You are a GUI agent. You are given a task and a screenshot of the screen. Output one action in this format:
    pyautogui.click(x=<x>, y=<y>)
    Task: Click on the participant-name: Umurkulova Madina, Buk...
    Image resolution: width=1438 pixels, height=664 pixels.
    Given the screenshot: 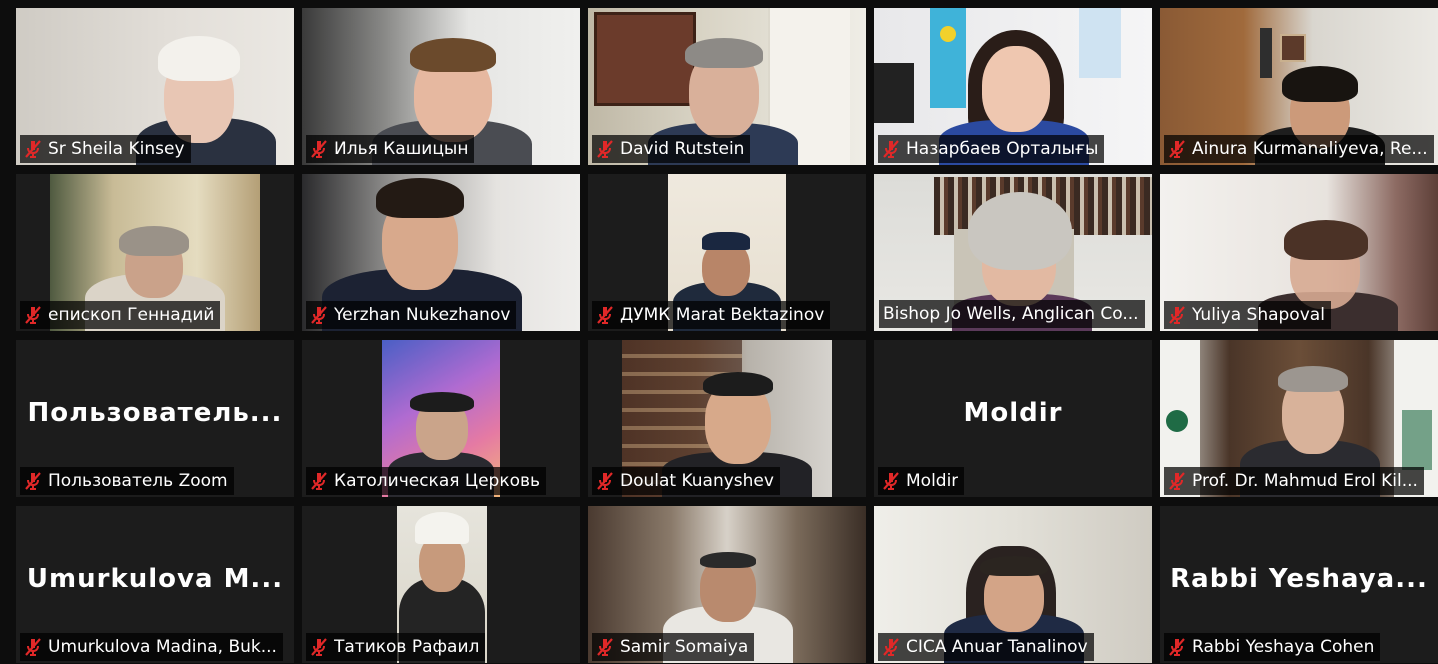 What is the action you would take?
    pyautogui.click(x=162, y=647)
    